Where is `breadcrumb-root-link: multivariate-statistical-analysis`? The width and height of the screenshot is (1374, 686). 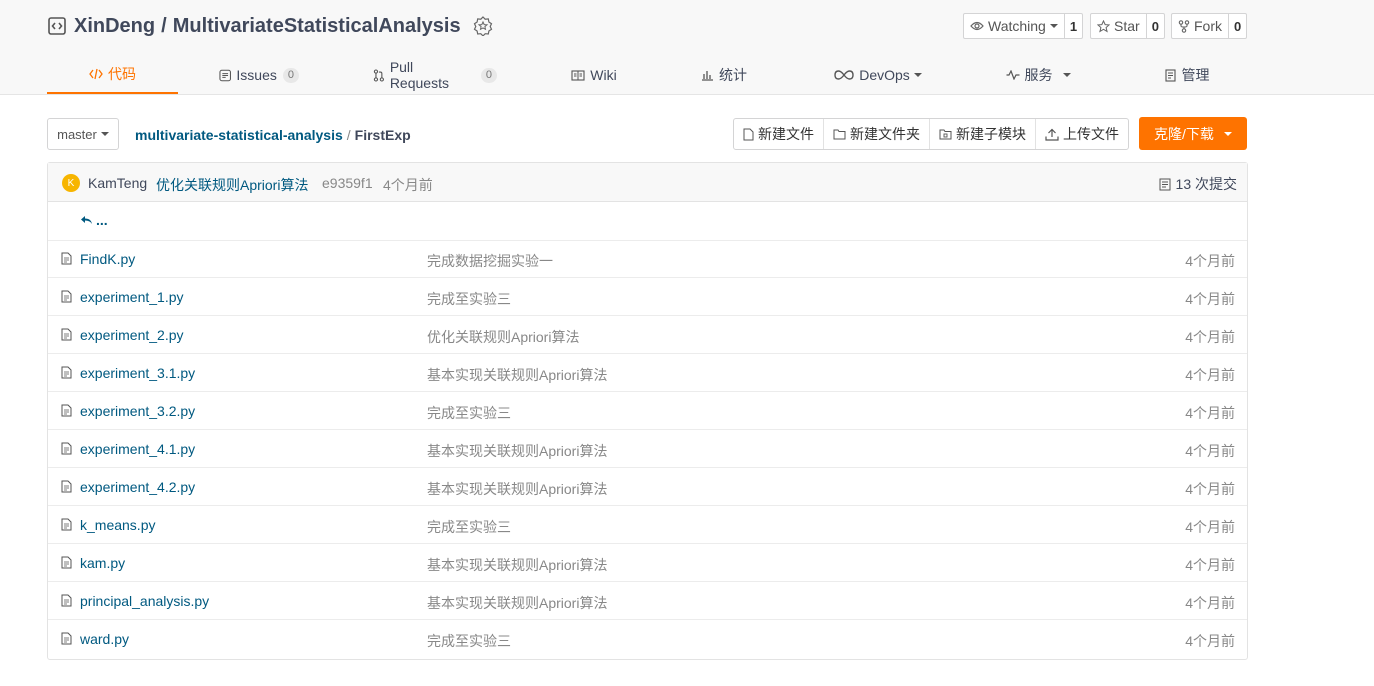
breadcrumb-root-link: multivariate-statistical-analysis is located at coordinates (239, 135).